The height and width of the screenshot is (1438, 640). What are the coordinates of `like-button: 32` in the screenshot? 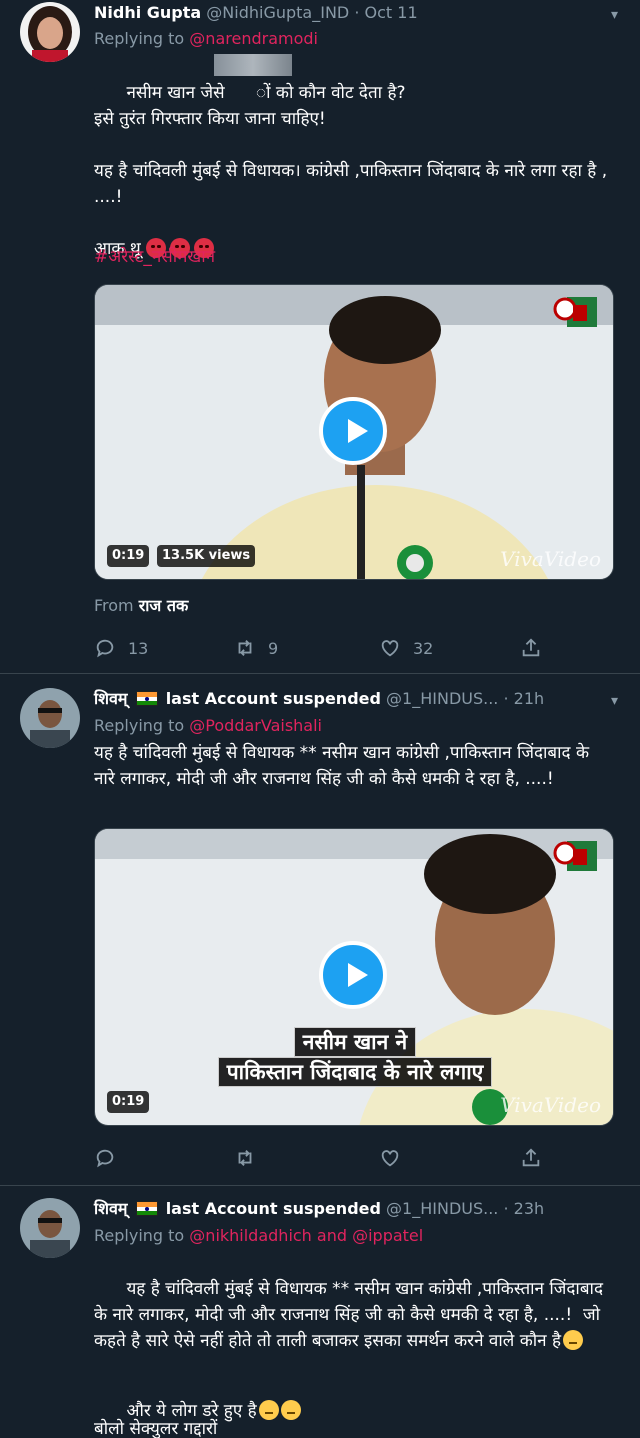 It's located at (406, 648).